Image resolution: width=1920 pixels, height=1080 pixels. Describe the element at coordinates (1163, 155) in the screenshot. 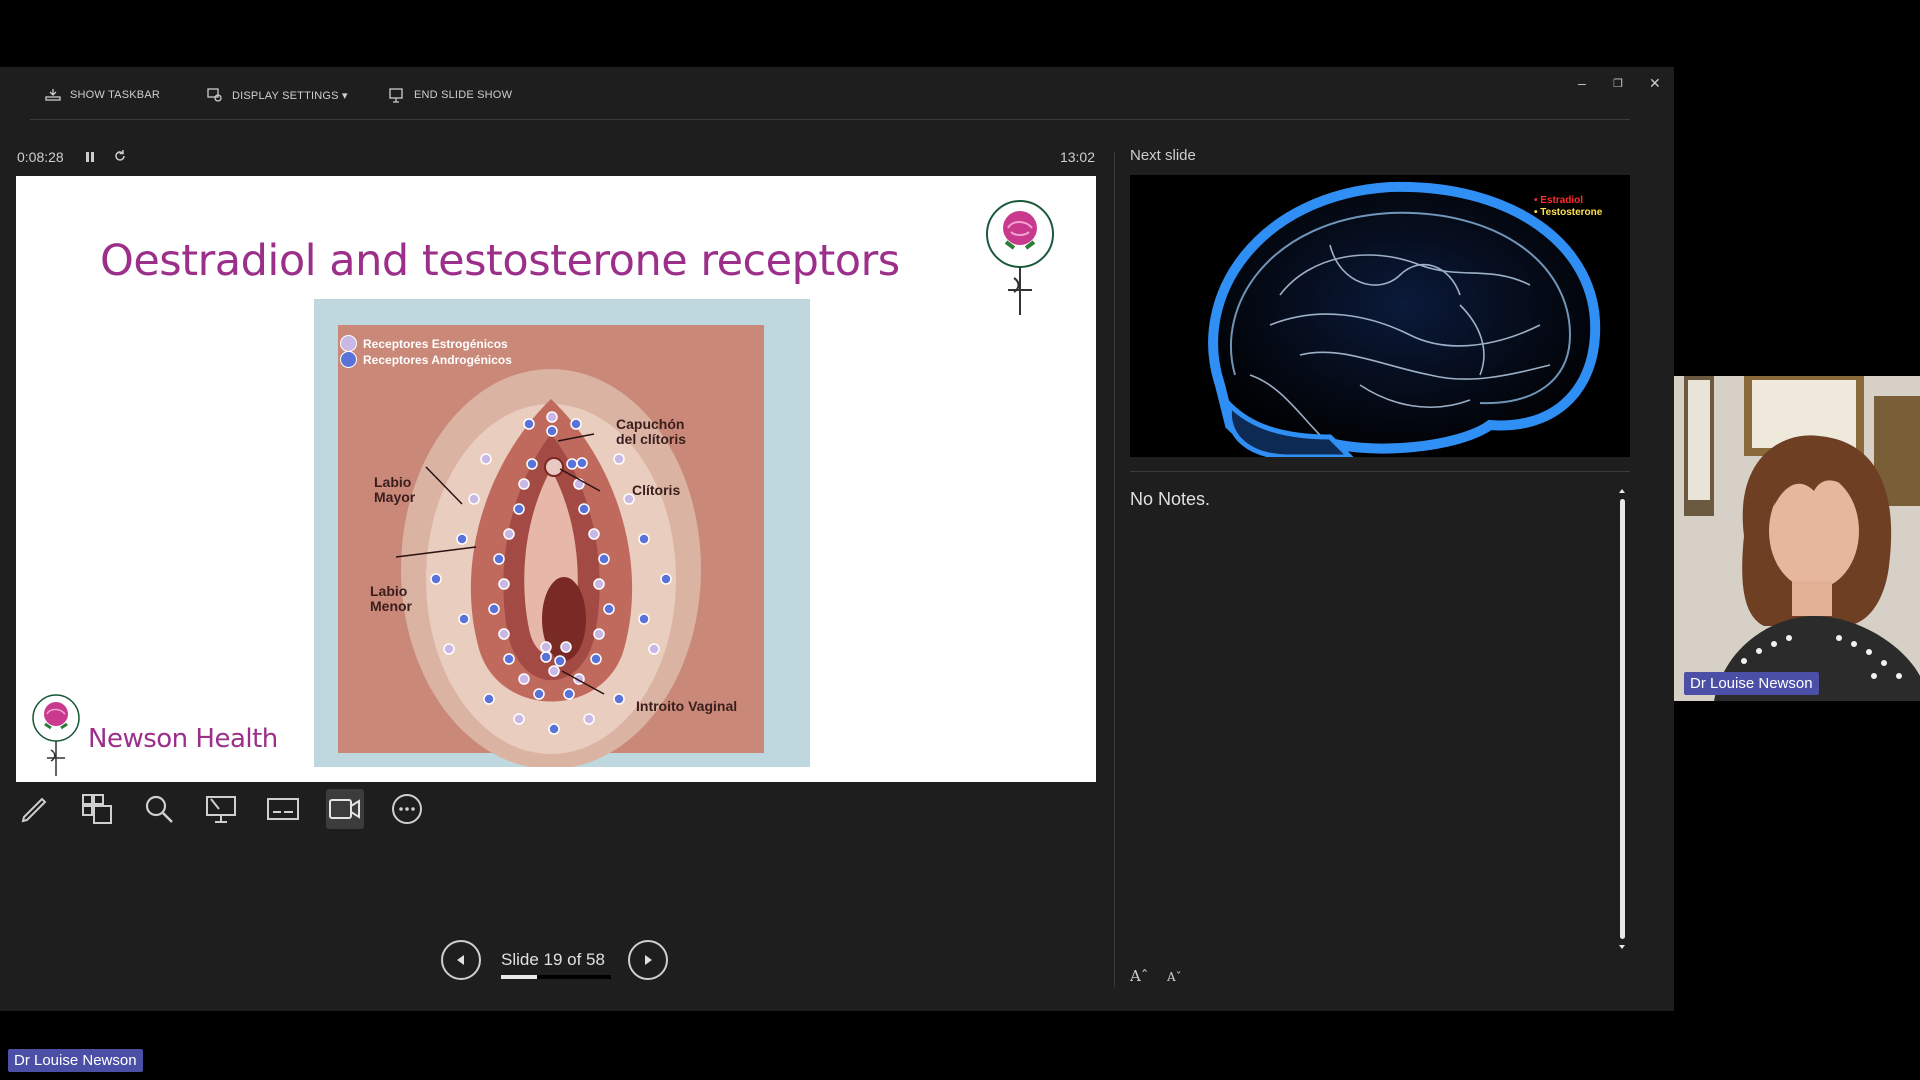

I see `next-slide-label: Next slide` at that location.